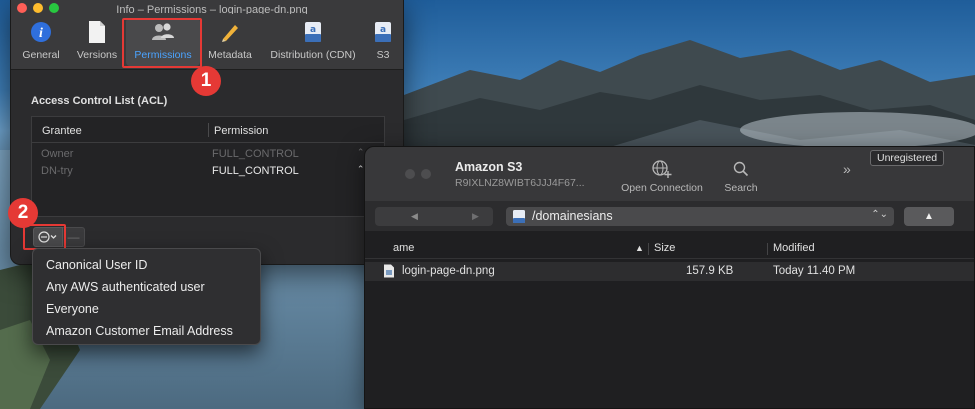 The width and height of the screenshot is (975, 409). Describe the element at coordinates (489, 167) in the screenshot. I see `bookmark-title: Amazon S3` at that location.